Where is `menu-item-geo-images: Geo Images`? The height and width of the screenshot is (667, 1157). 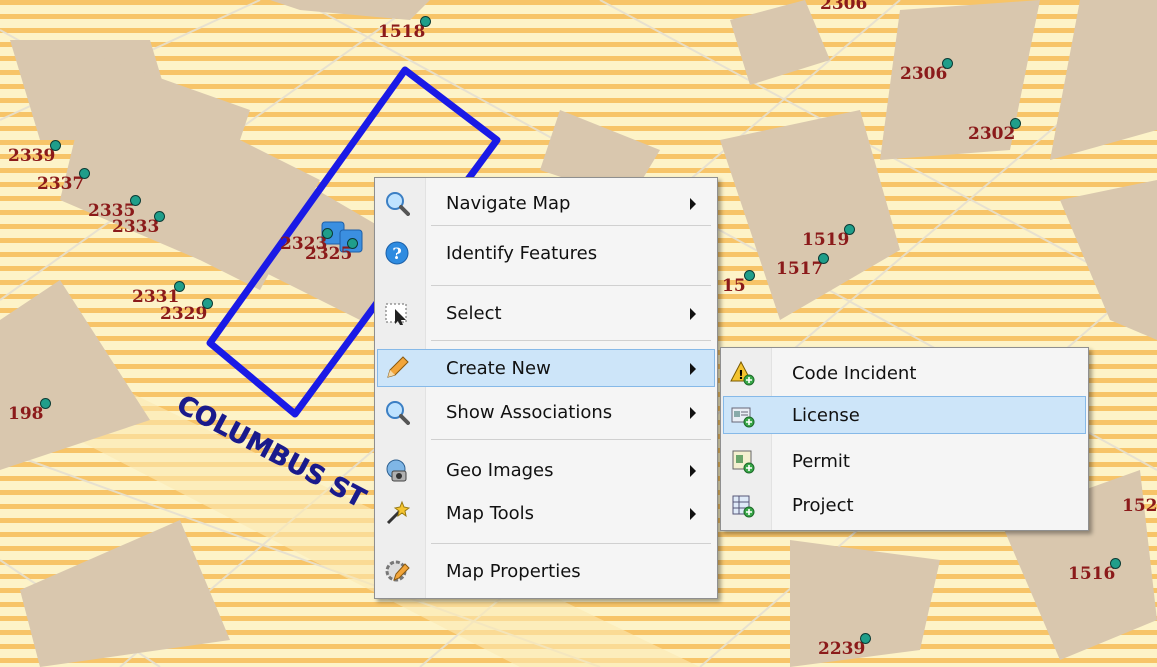 menu-item-geo-images: Geo Images is located at coordinates (546, 470).